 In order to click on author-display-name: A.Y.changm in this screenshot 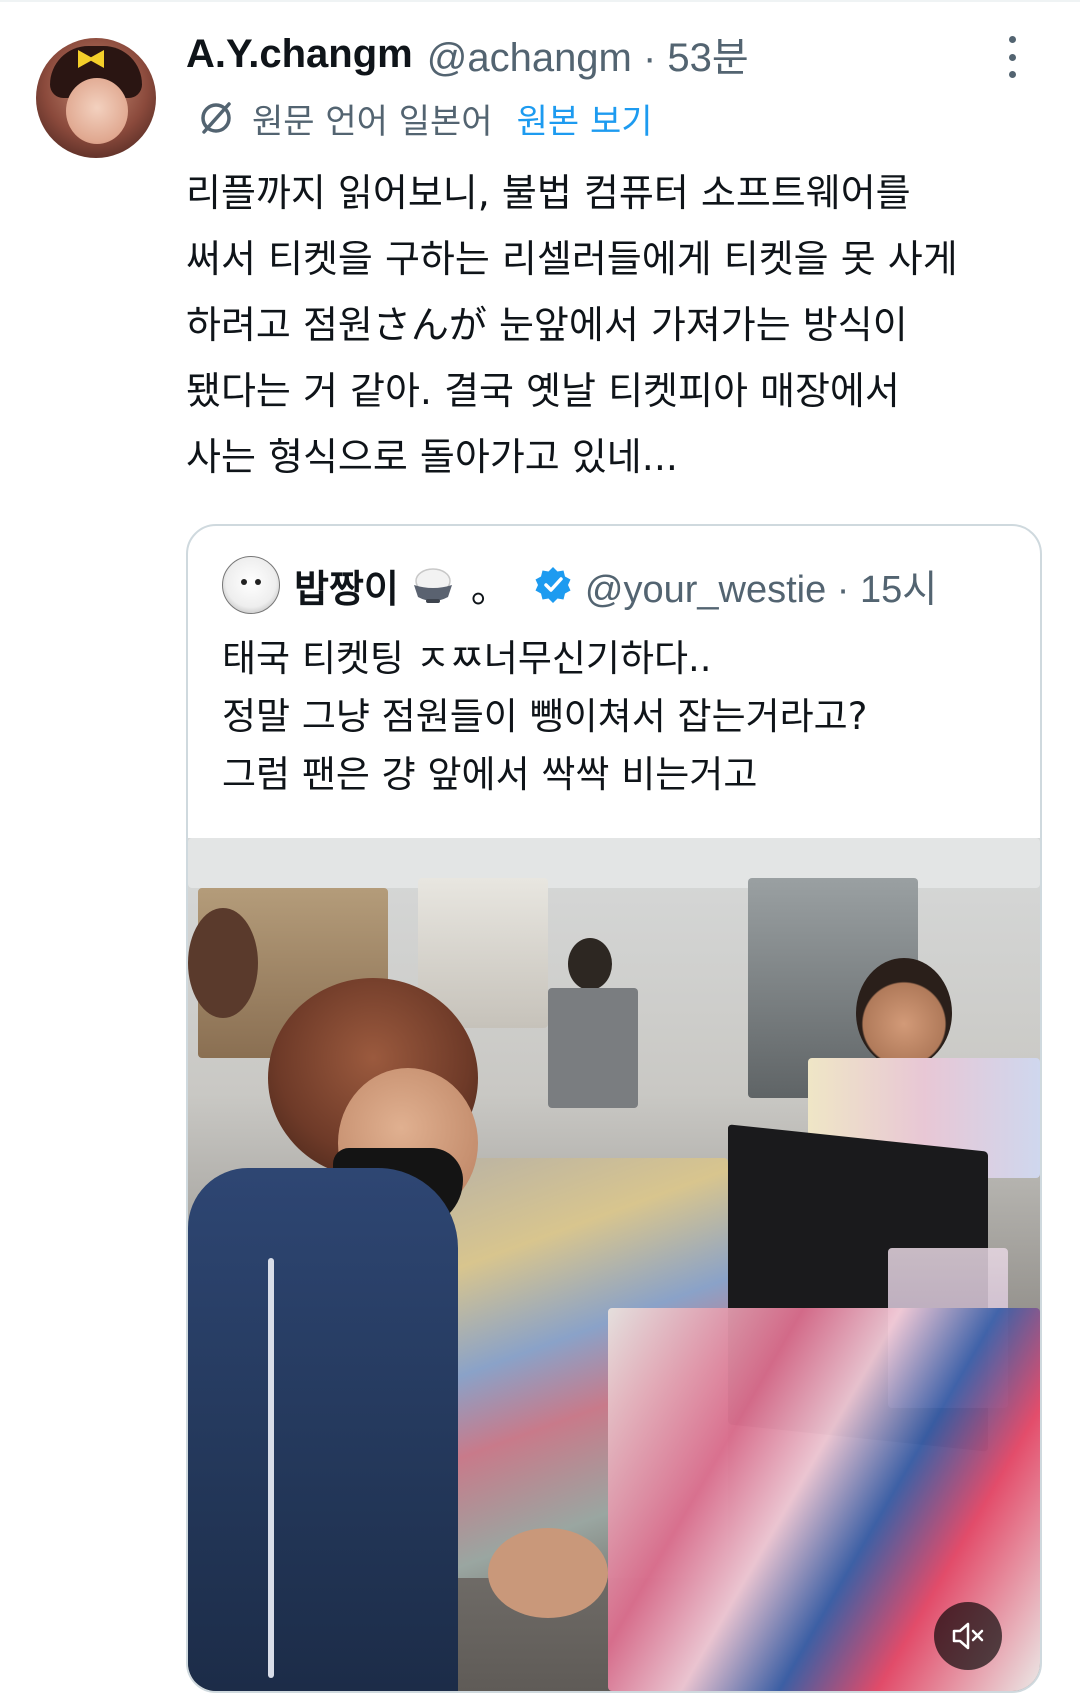, I will do `click(299, 54)`.